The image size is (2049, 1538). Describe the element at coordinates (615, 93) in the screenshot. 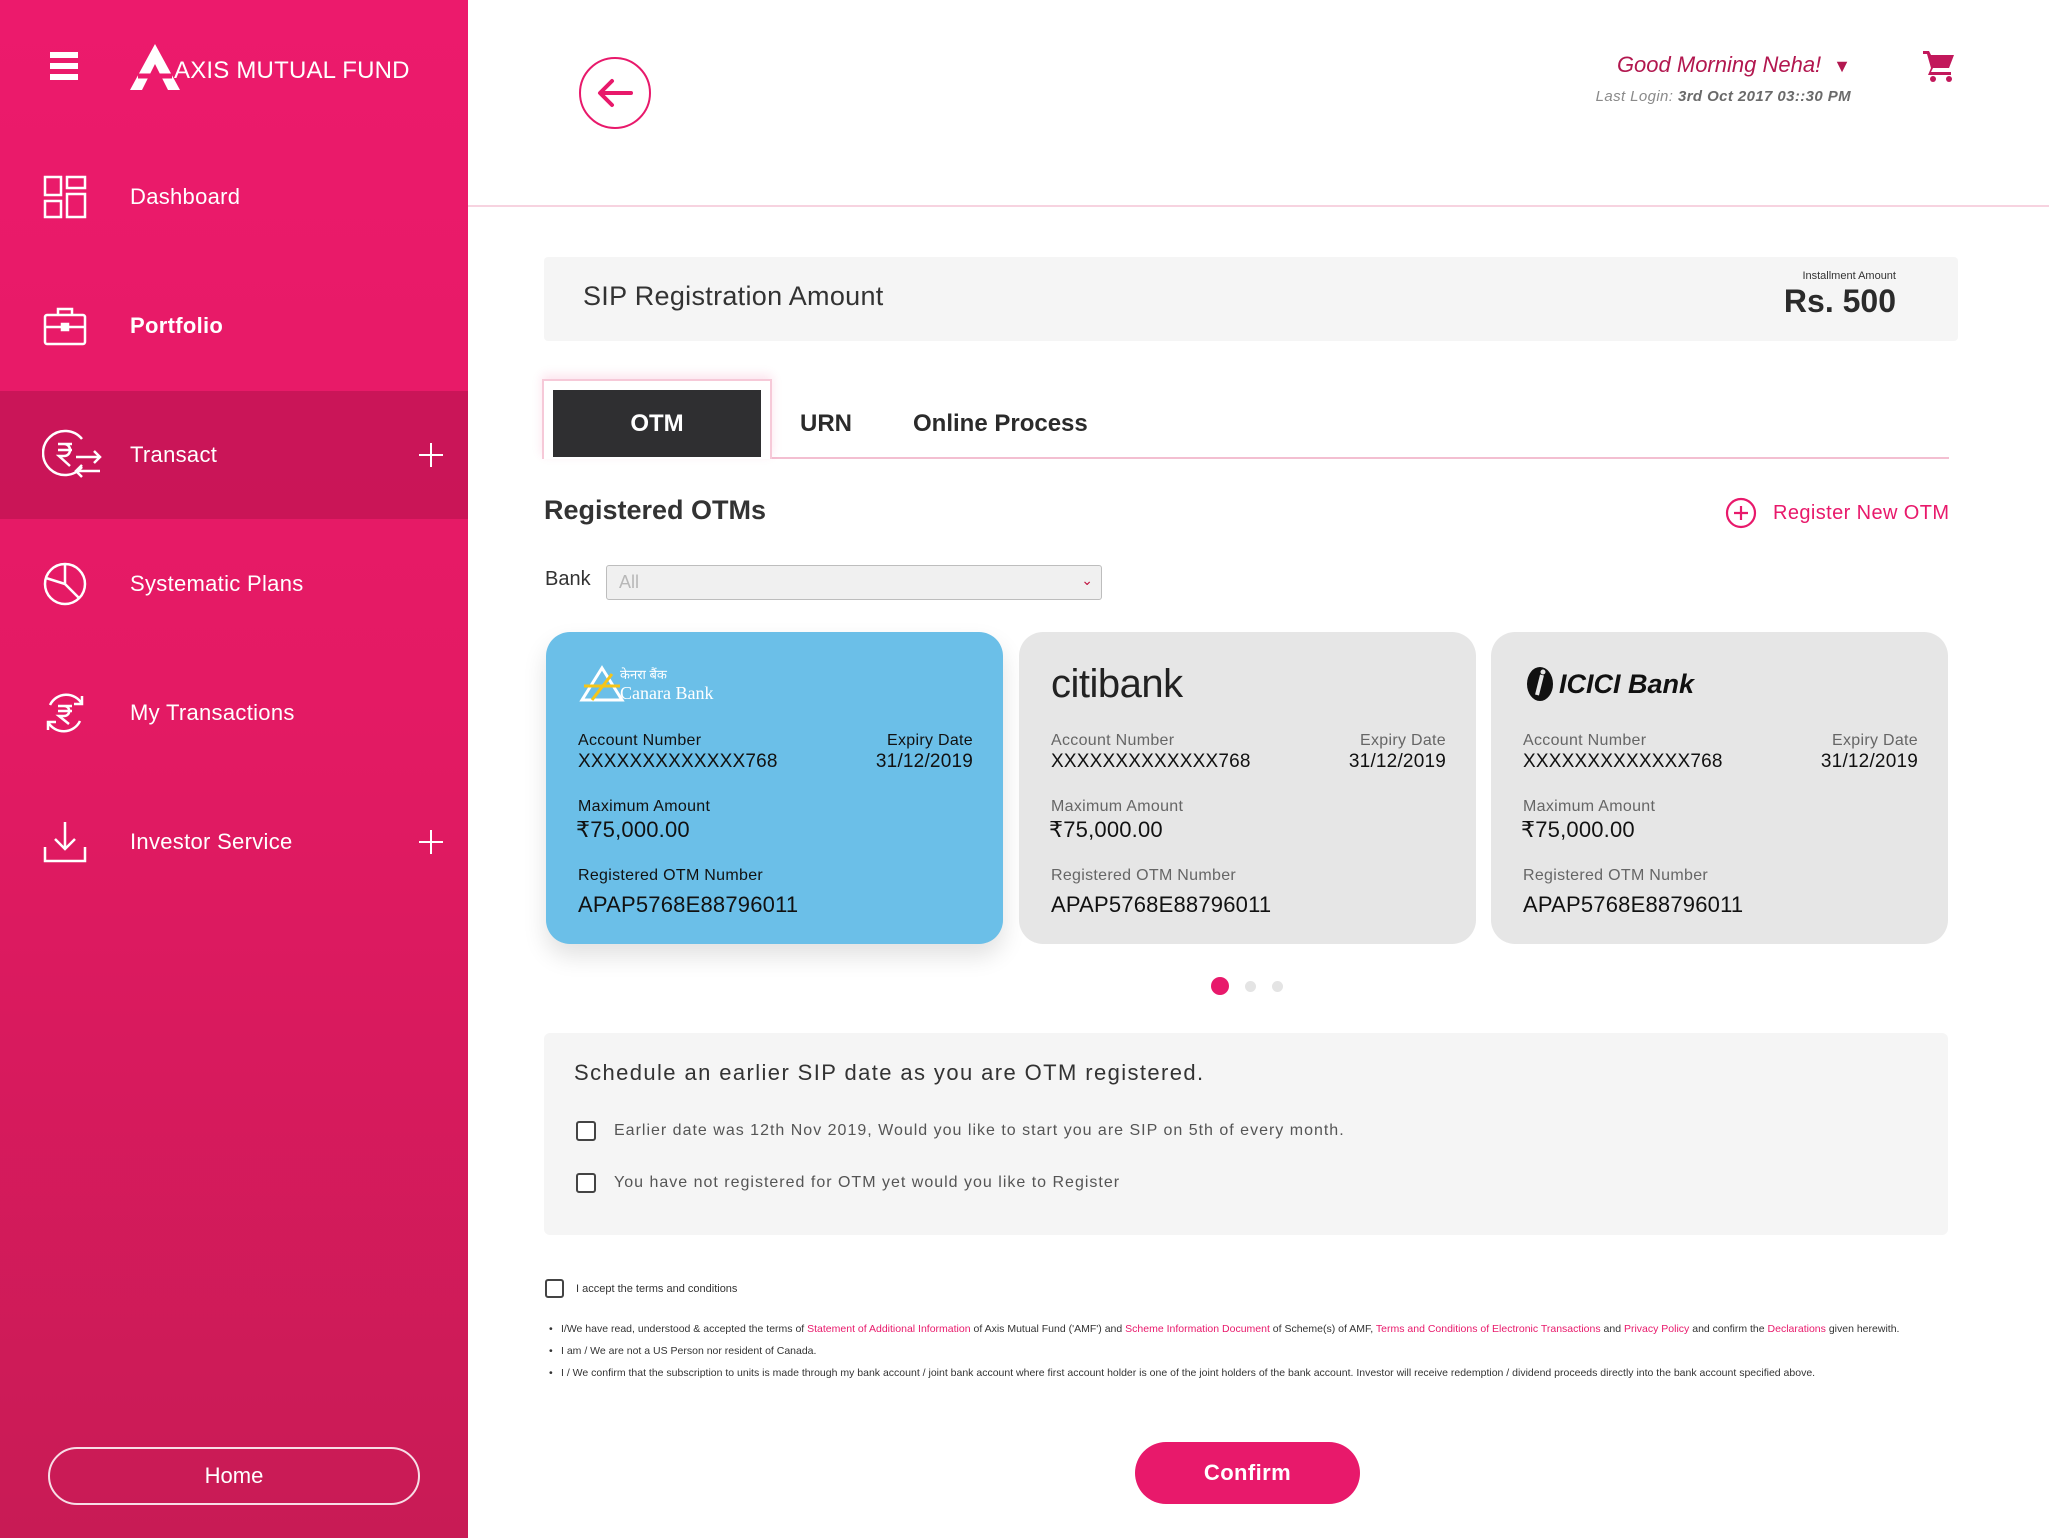

I see `back-button` at that location.